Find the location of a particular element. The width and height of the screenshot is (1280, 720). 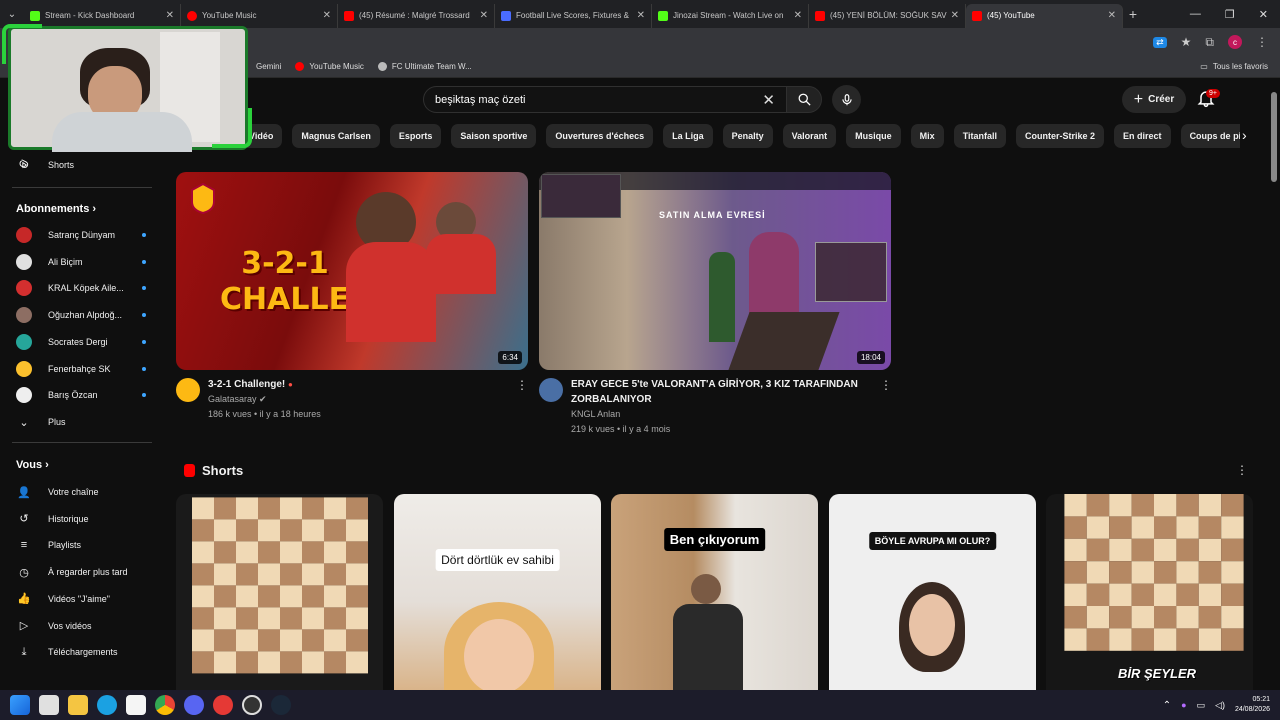

profile-avatar: c is located at coordinates (1235, 42).